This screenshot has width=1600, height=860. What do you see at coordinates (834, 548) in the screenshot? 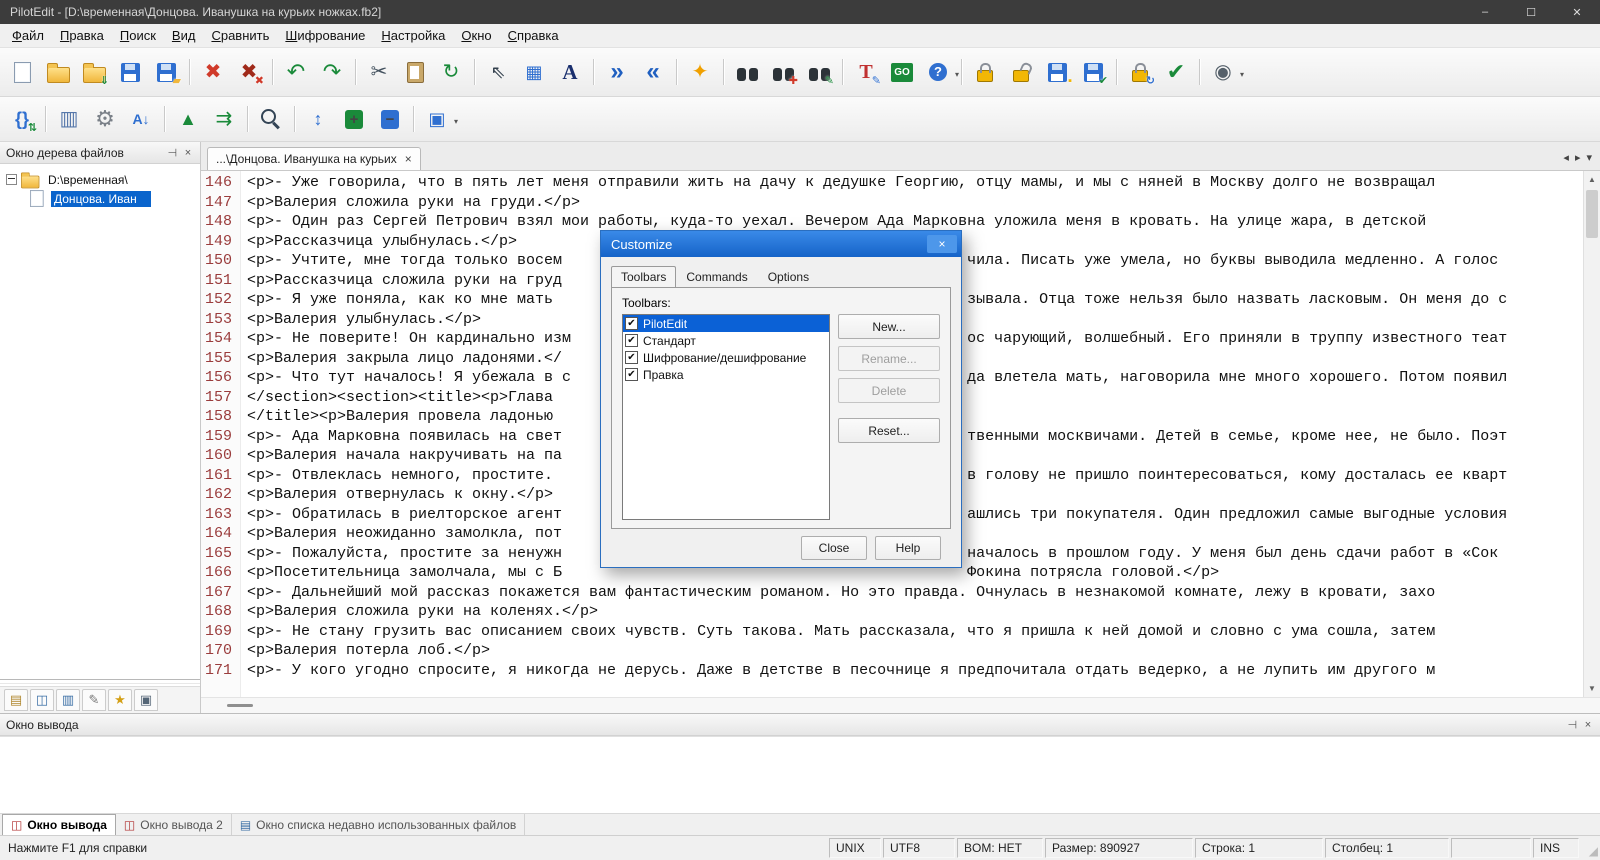
I see `close-button: Close` at bounding box center [834, 548].